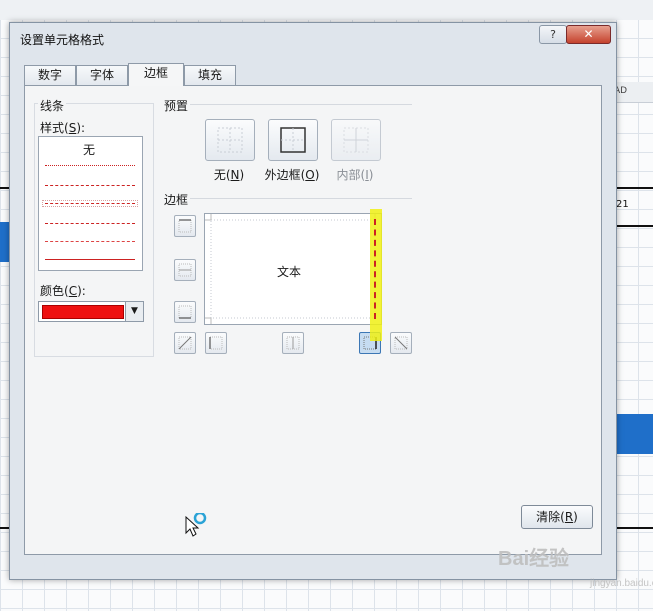 The height and width of the screenshot is (611, 653). I want to click on diagonal-down-icon, so click(401, 343).